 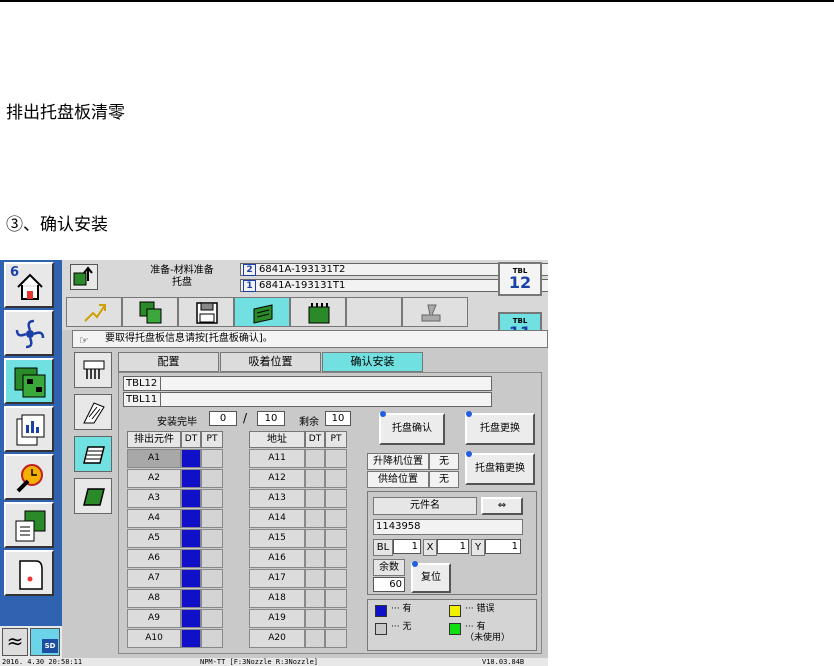 What do you see at coordinates (444, 461) in the screenshot?
I see `lift-position-value: 无` at bounding box center [444, 461].